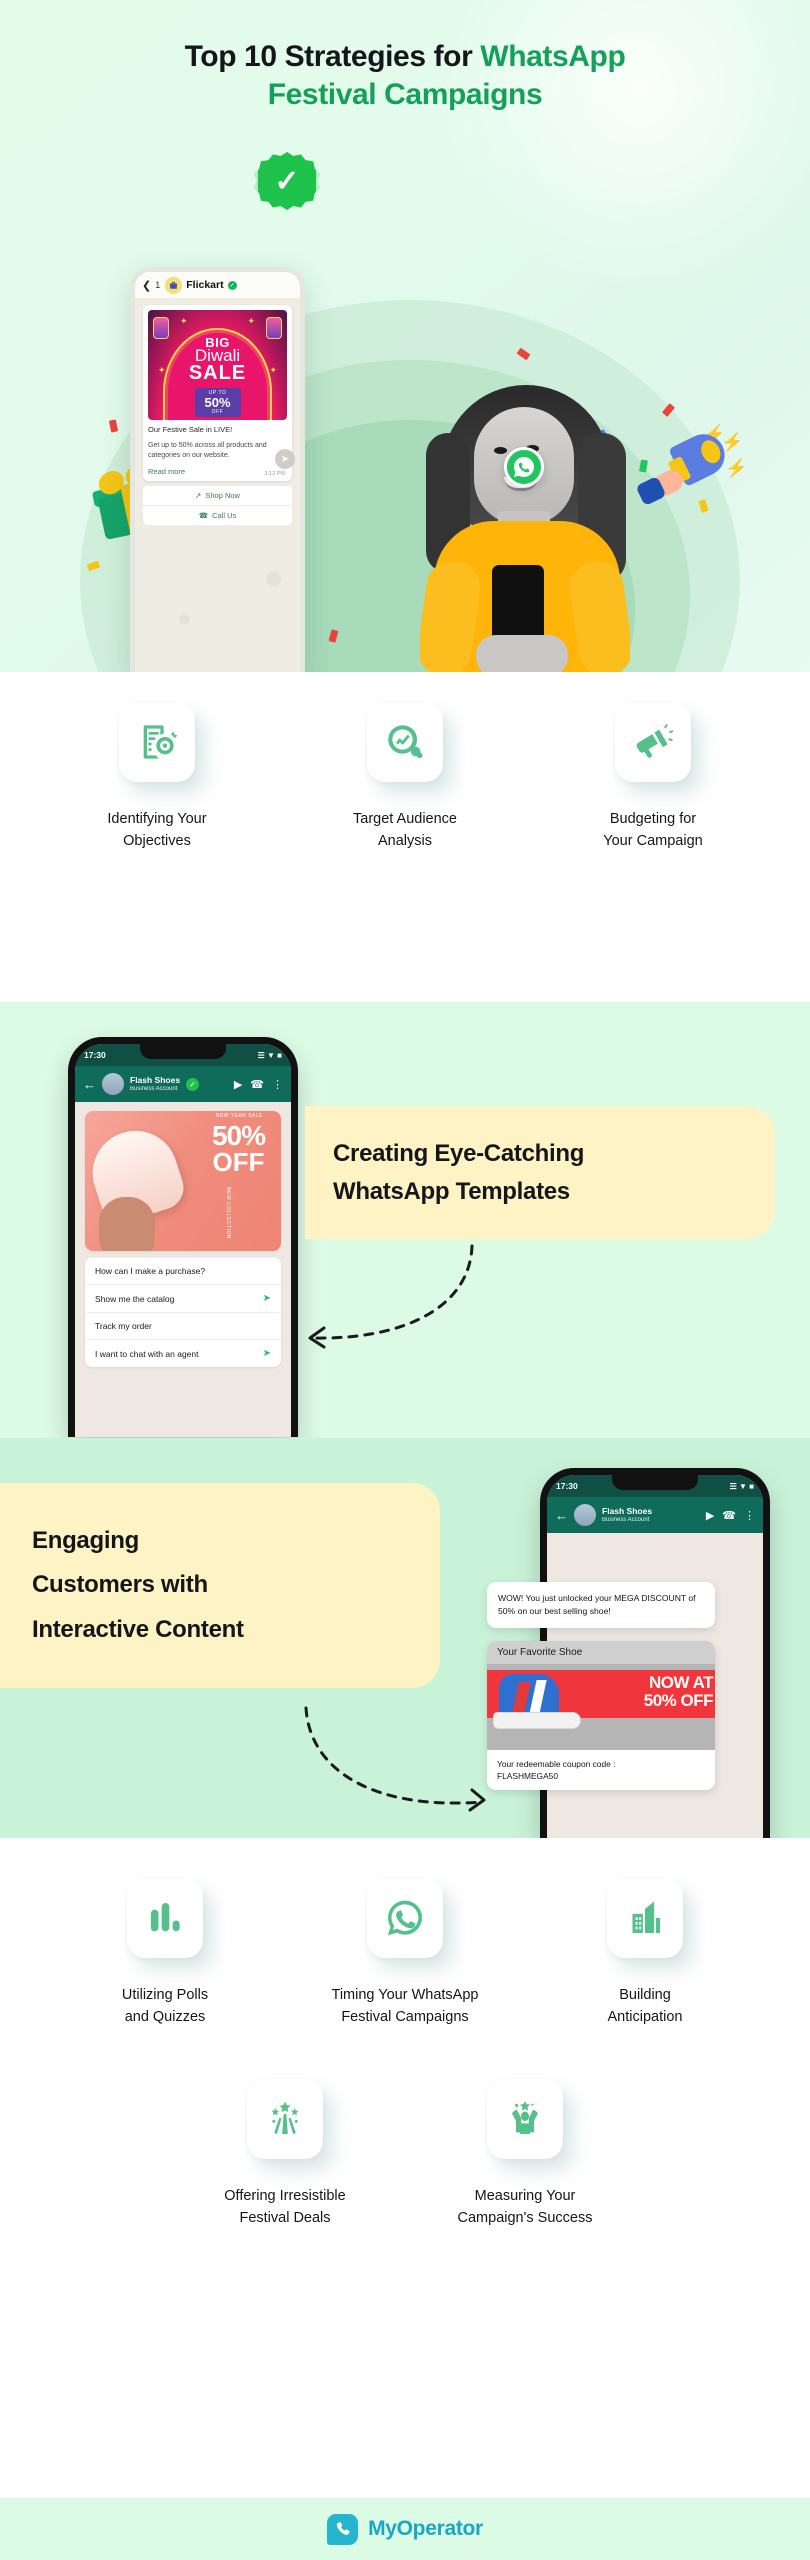  I want to click on call-us-button: ☎ Call Us, so click(217, 515).